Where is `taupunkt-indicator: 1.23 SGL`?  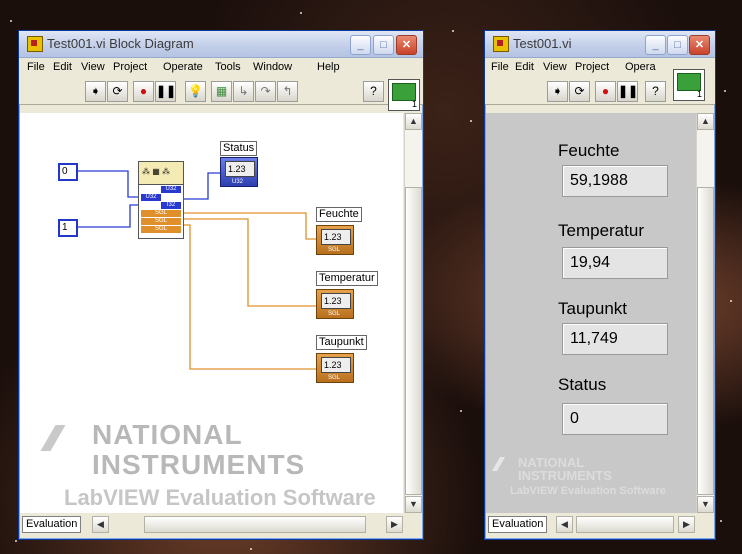
taupunkt-indicator: 1.23 SGL is located at coordinates (335, 368).